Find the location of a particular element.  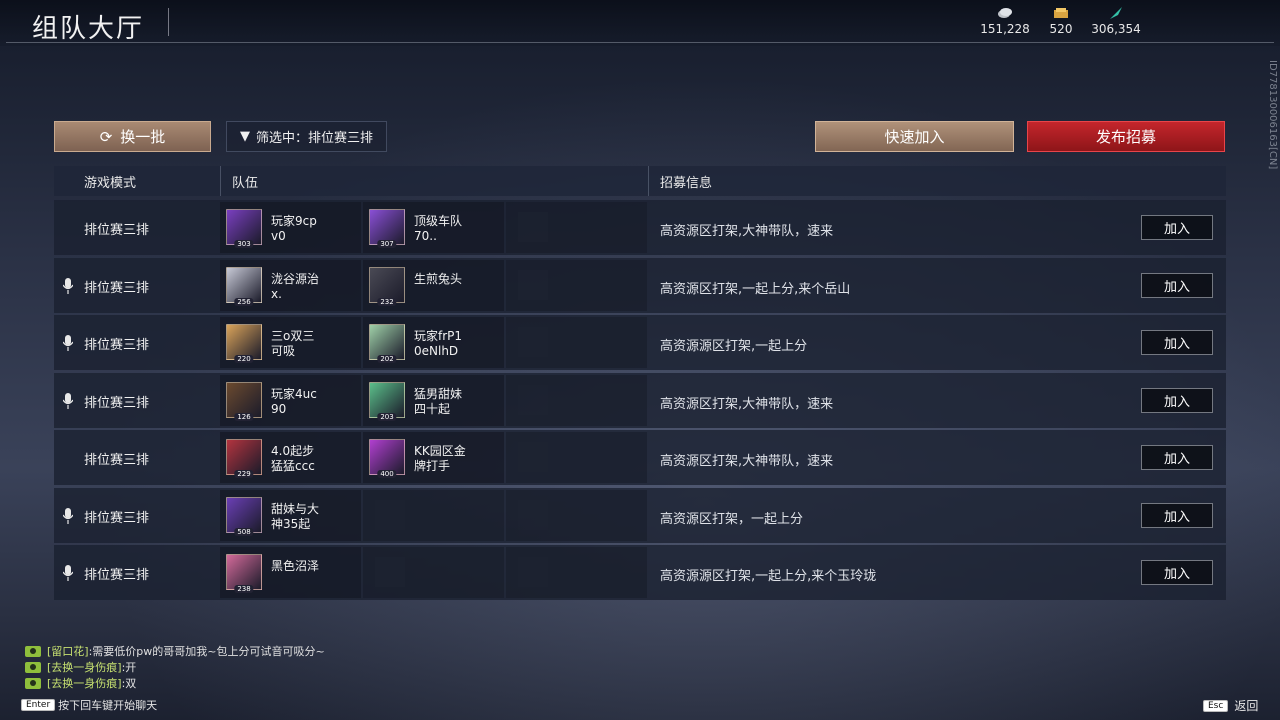

avatar: 508 is located at coordinates (244, 516).